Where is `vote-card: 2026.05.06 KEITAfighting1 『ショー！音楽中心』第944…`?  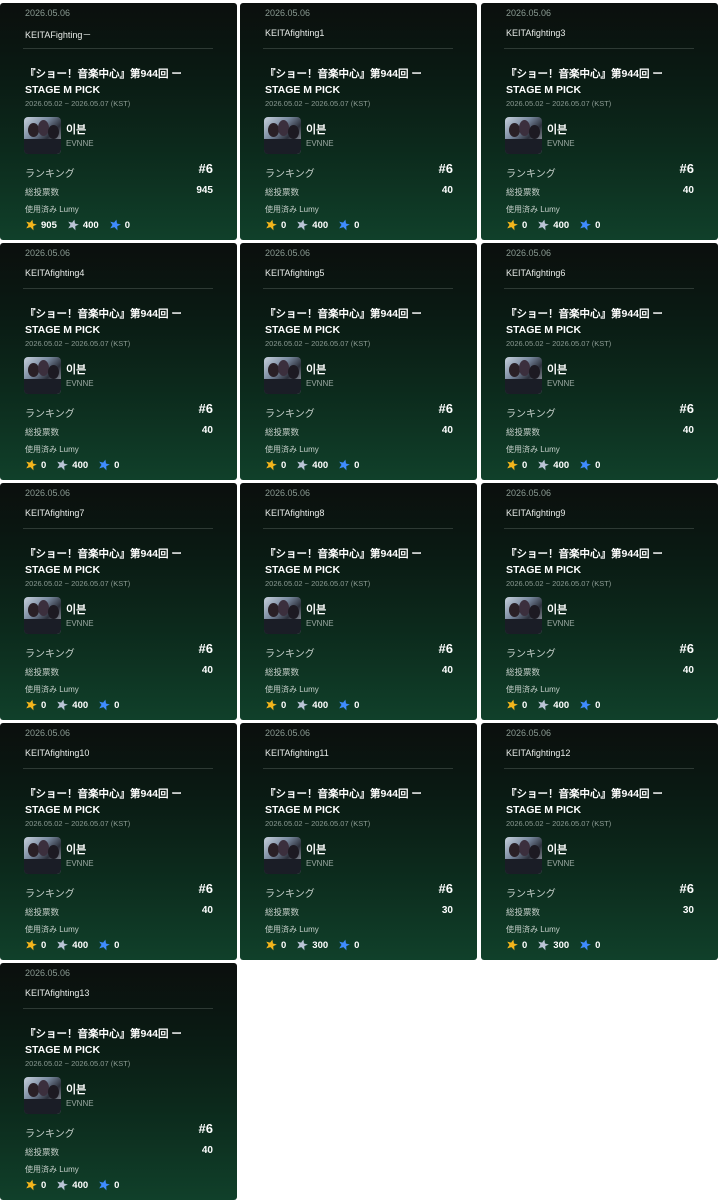
vote-card: 2026.05.06 KEITAfighting1 『ショー！音楽中心』第944… is located at coordinates (358, 121).